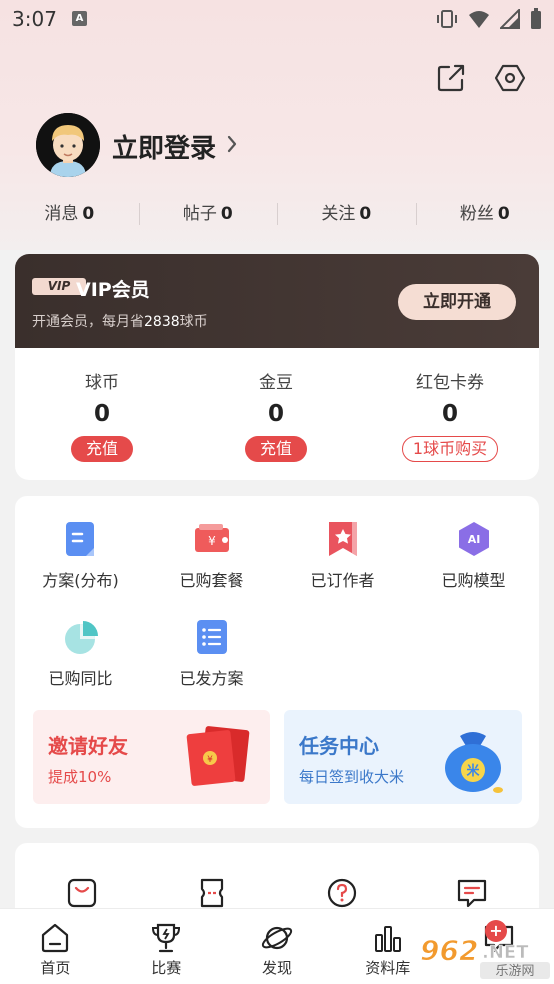 This screenshot has height=984, width=554. I want to click on wallet-beans: 金豆 0 充值, so click(276, 414).